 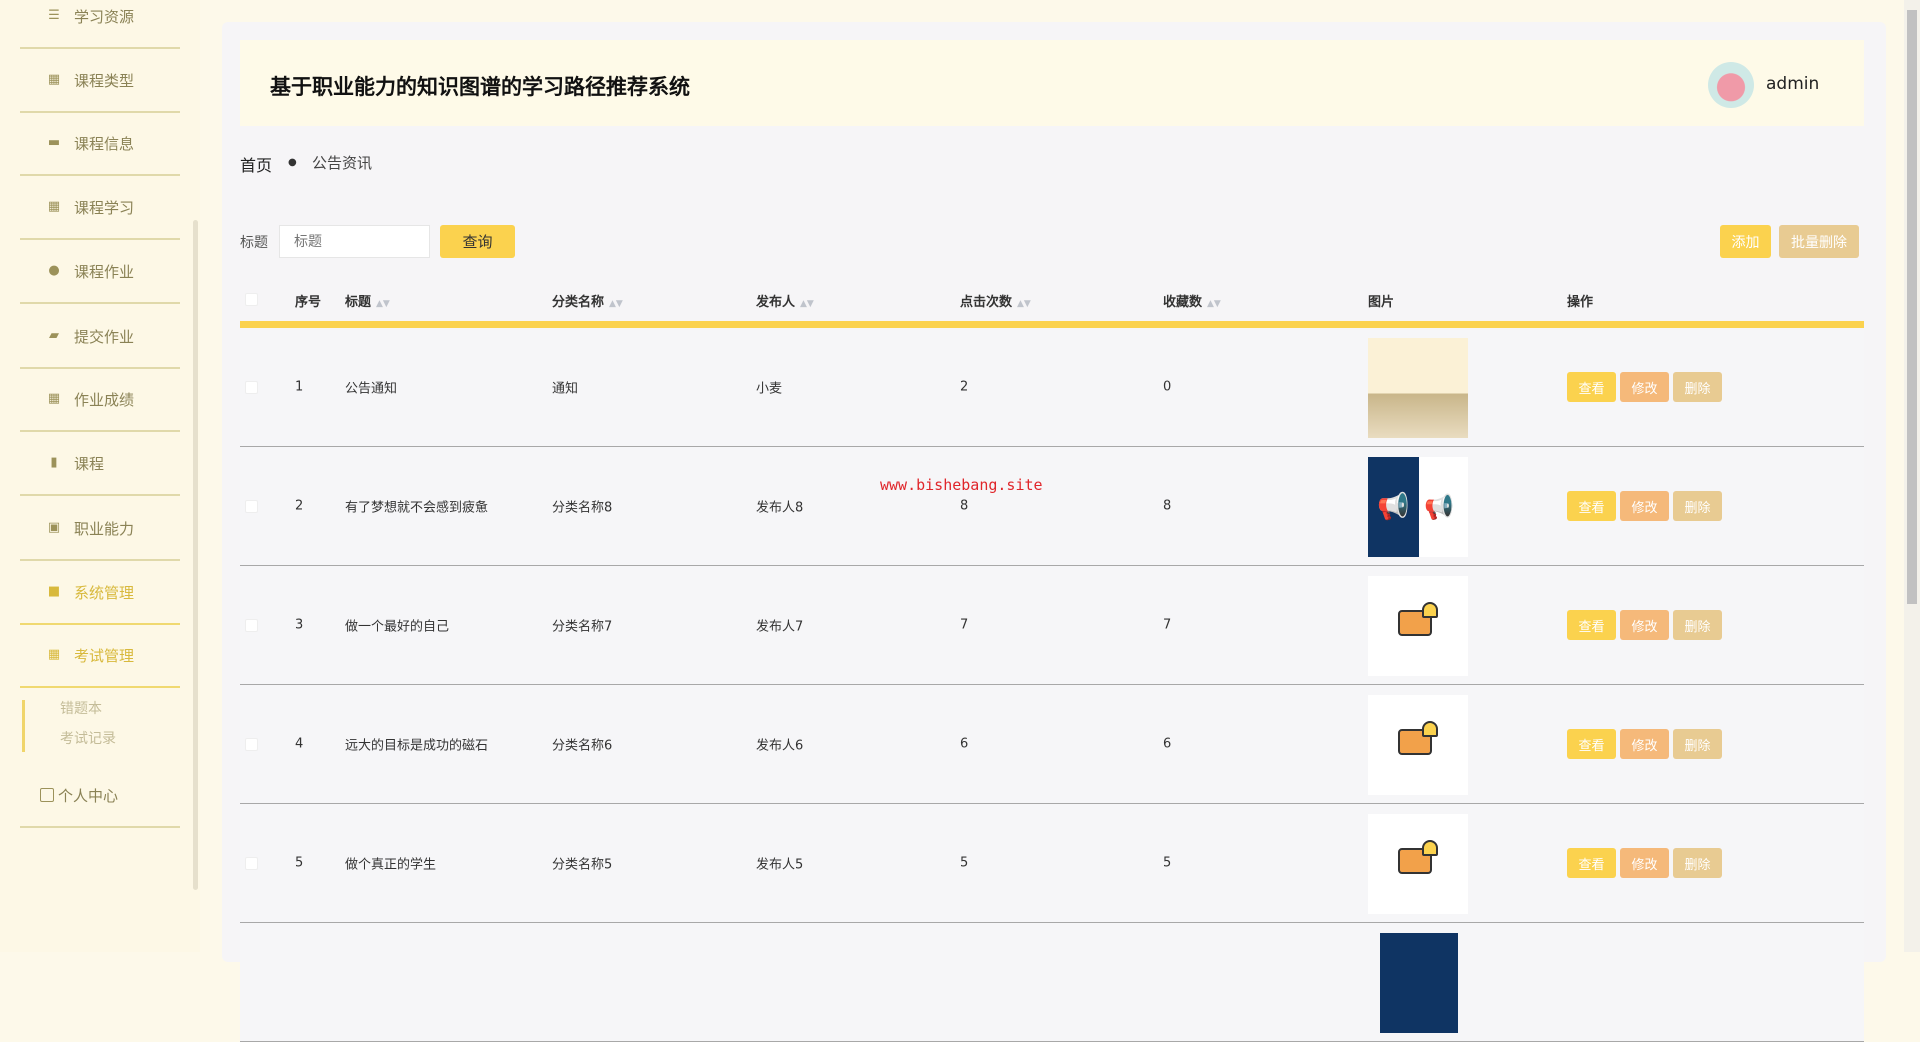 What do you see at coordinates (578, 302) in the screenshot?
I see `column-label: 分类名称` at bounding box center [578, 302].